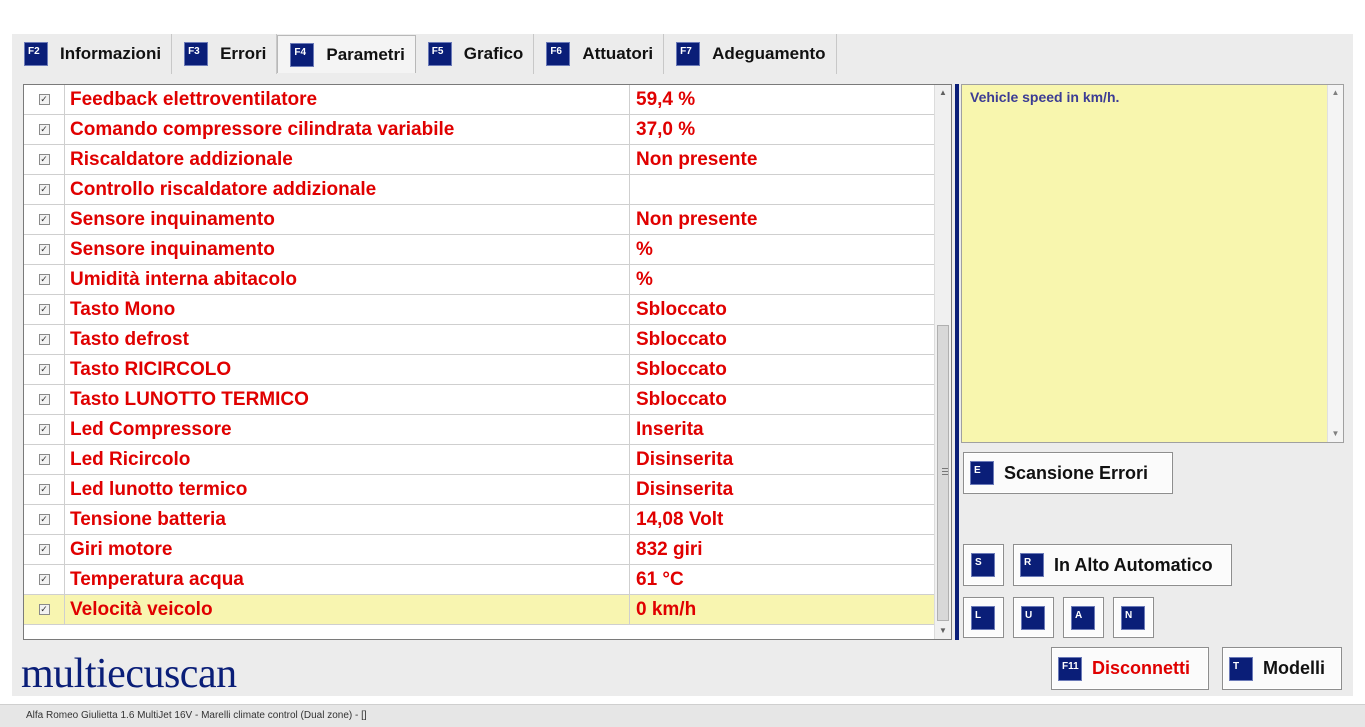 This screenshot has width=1365, height=727. I want to click on table-row: ✓ Sensore inquinamento Non presente, so click(479, 220).